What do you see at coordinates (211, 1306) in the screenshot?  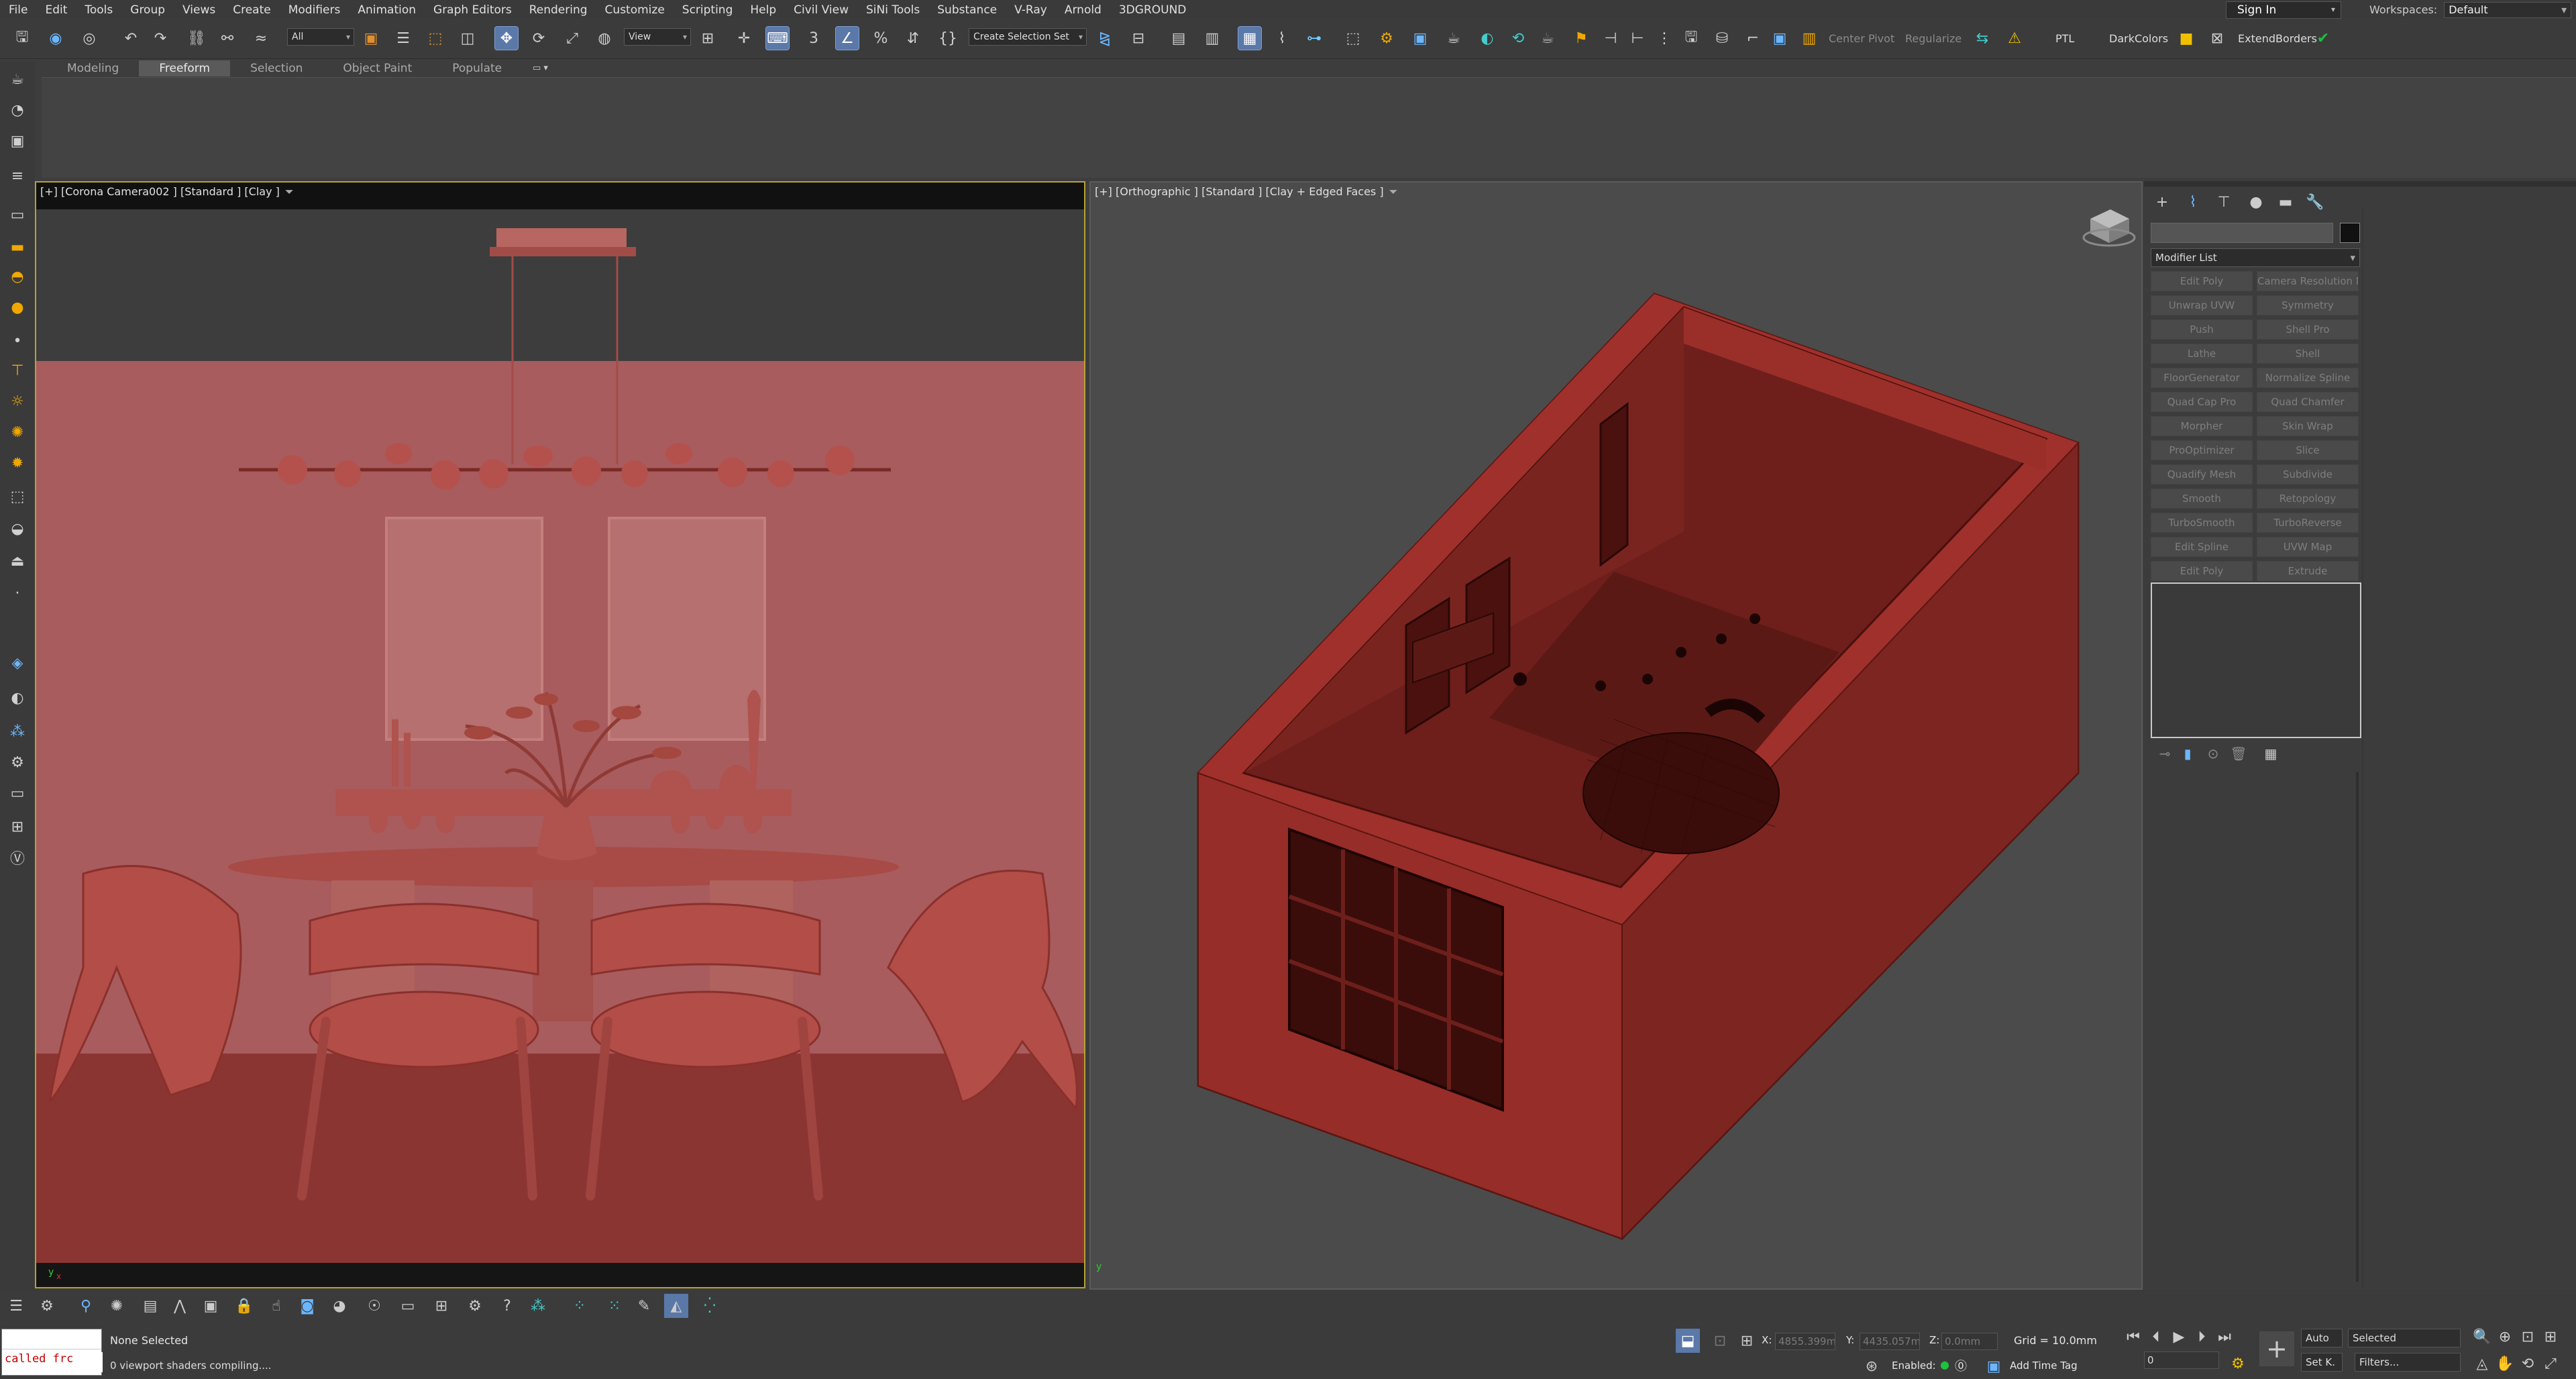 I see `scene-icon: ▣` at bounding box center [211, 1306].